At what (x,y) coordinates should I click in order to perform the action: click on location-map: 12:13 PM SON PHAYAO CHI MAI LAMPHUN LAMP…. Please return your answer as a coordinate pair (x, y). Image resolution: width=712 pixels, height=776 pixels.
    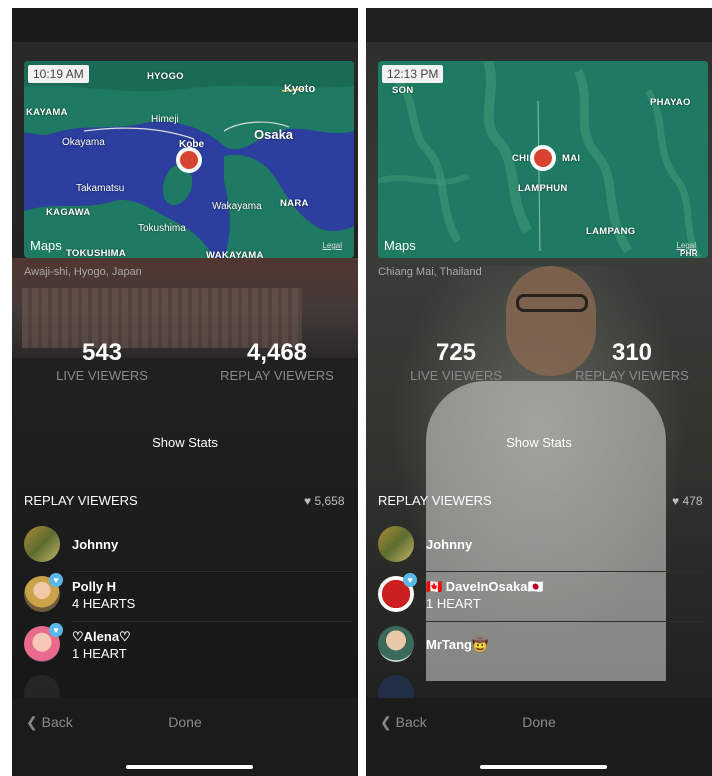
    Looking at the image, I should click on (543, 159).